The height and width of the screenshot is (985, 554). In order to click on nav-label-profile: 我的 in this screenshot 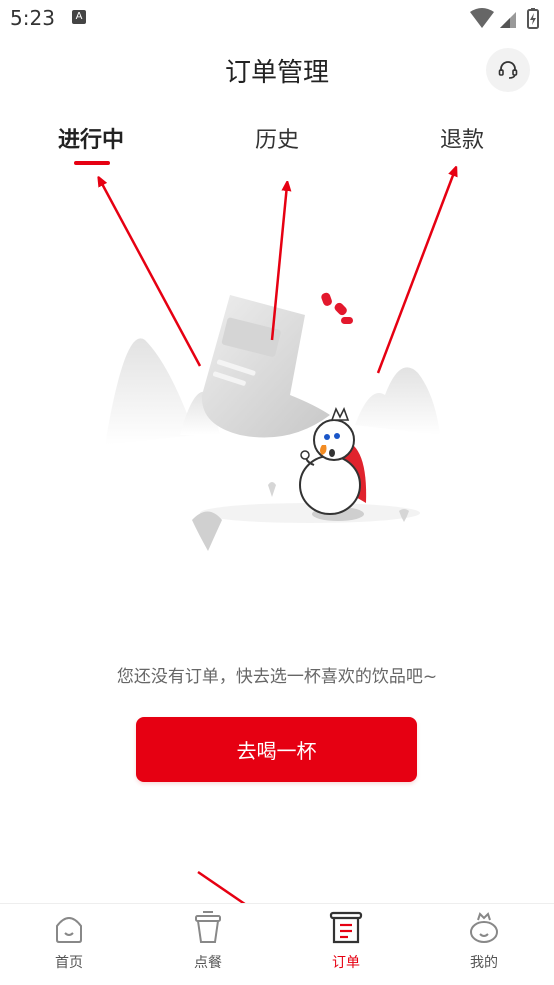, I will do `click(484, 963)`.